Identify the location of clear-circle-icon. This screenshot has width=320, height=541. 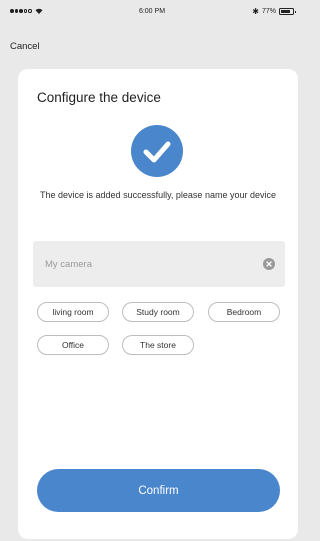
(269, 264).